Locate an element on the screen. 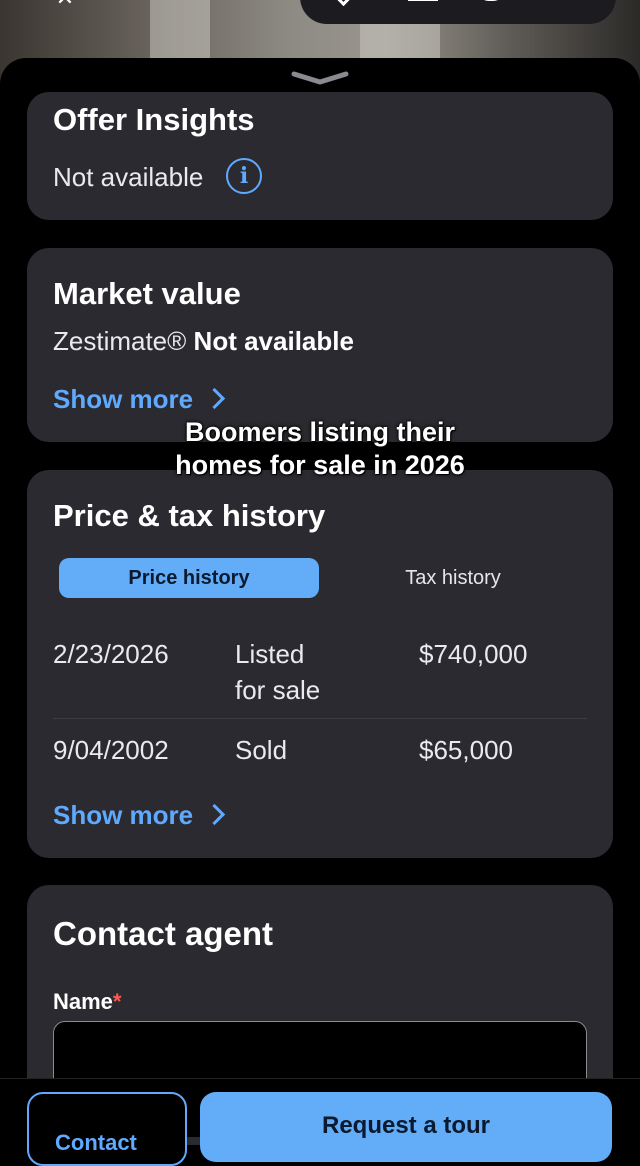 The width and height of the screenshot is (640, 1166). history-event: Listed for sale is located at coordinates (277, 672).